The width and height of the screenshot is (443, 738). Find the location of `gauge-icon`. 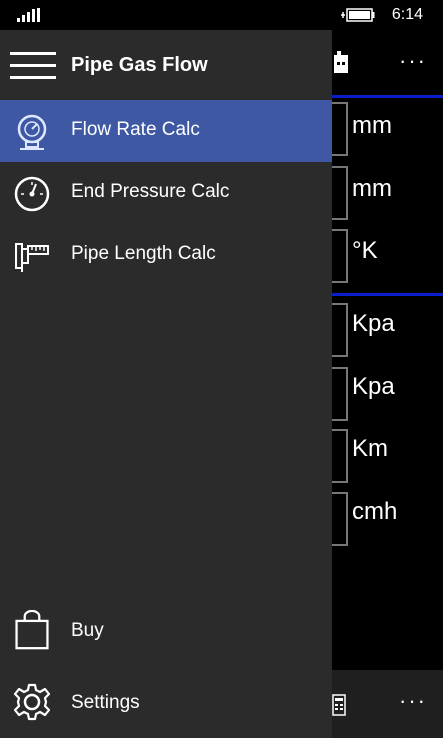

gauge-icon is located at coordinates (32, 132).